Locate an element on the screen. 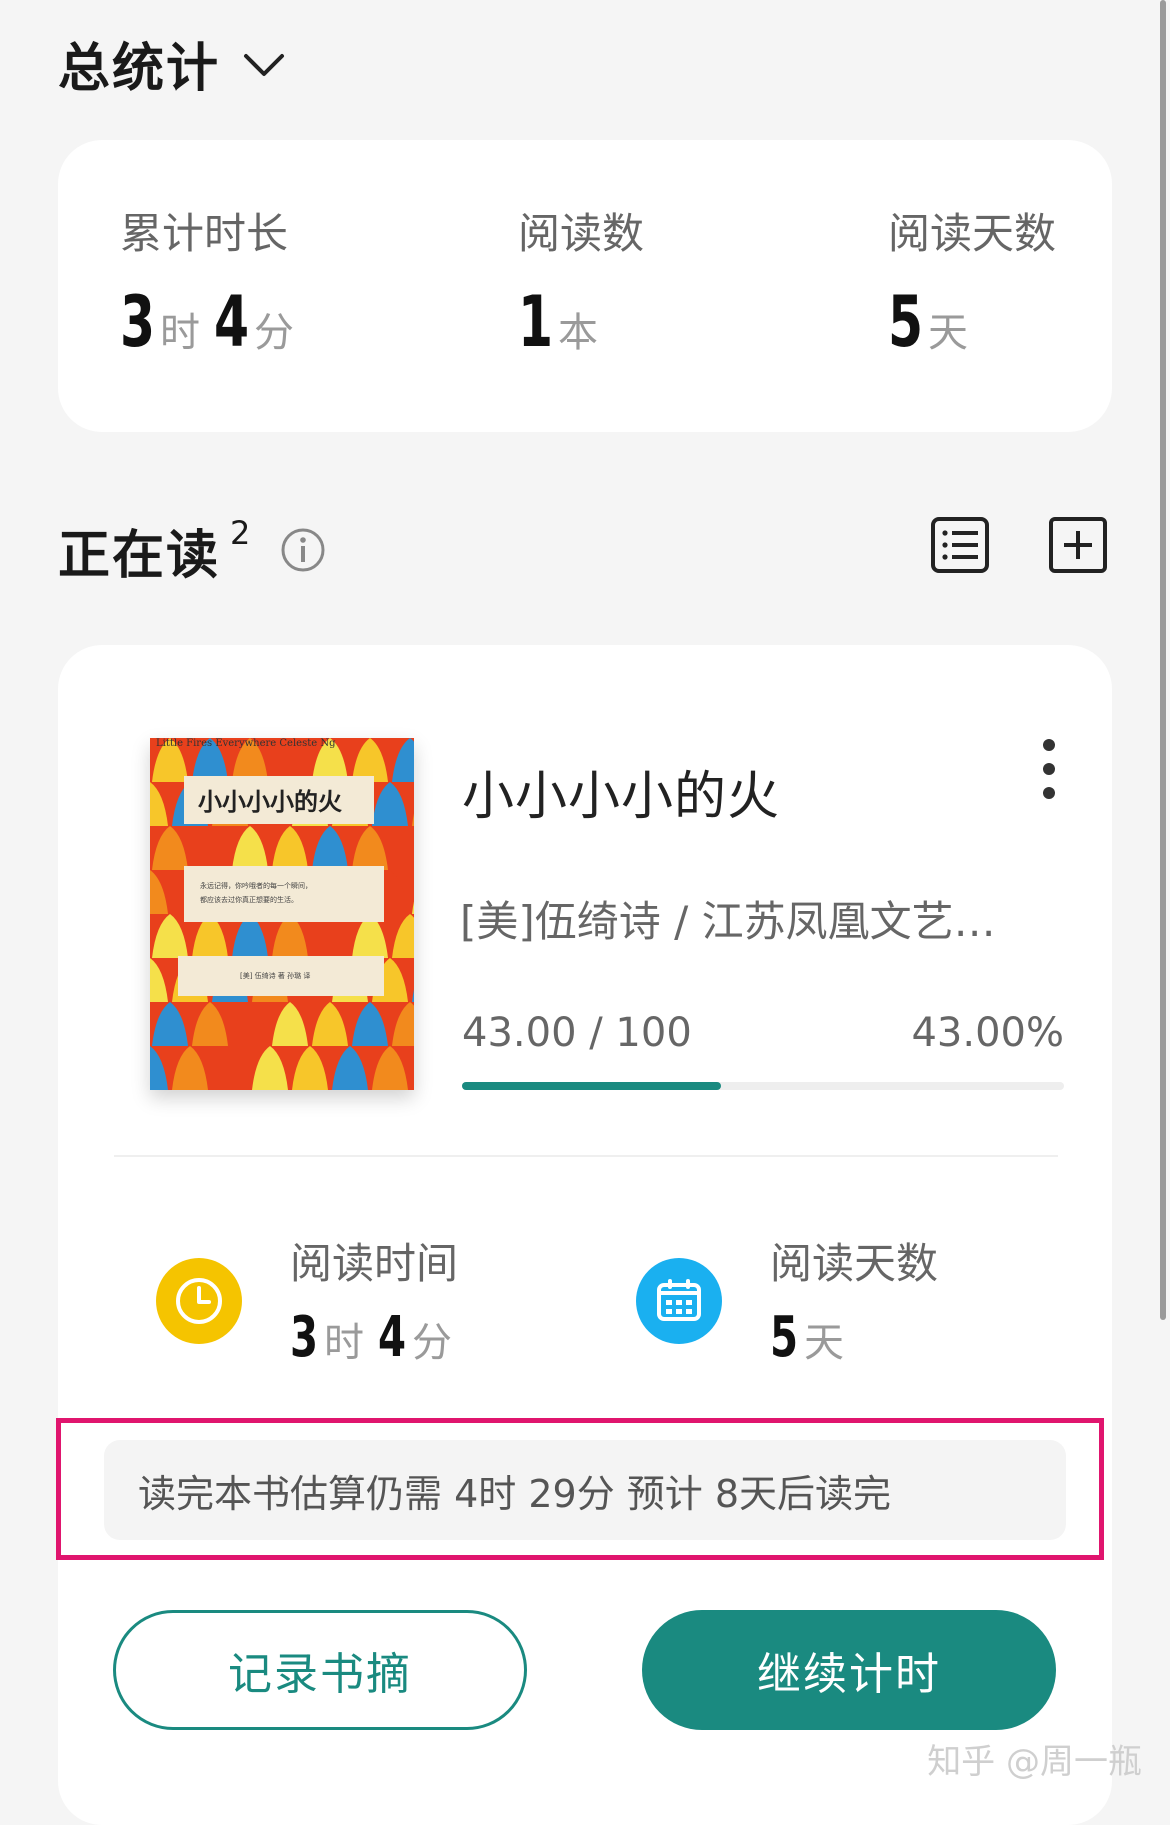 The width and height of the screenshot is (1170, 1825). finish-estimate: 读完本书估算仍需 4时 29分 预计 8天后读完 is located at coordinates (585, 1490).